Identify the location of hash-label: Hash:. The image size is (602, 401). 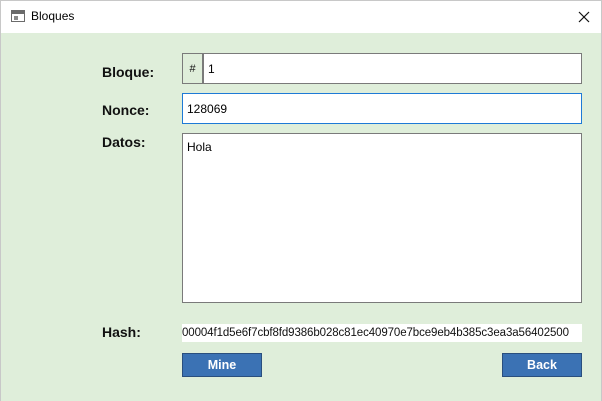
(121, 332).